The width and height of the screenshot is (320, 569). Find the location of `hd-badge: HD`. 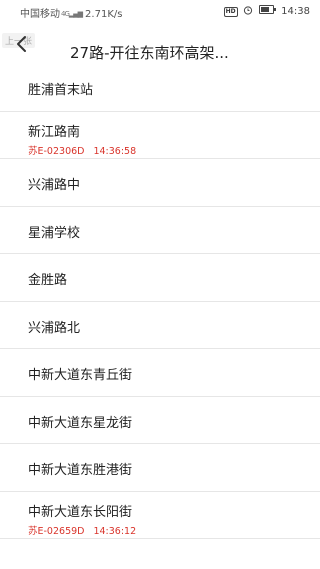

hd-badge: HD is located at coordinates (230, 12).